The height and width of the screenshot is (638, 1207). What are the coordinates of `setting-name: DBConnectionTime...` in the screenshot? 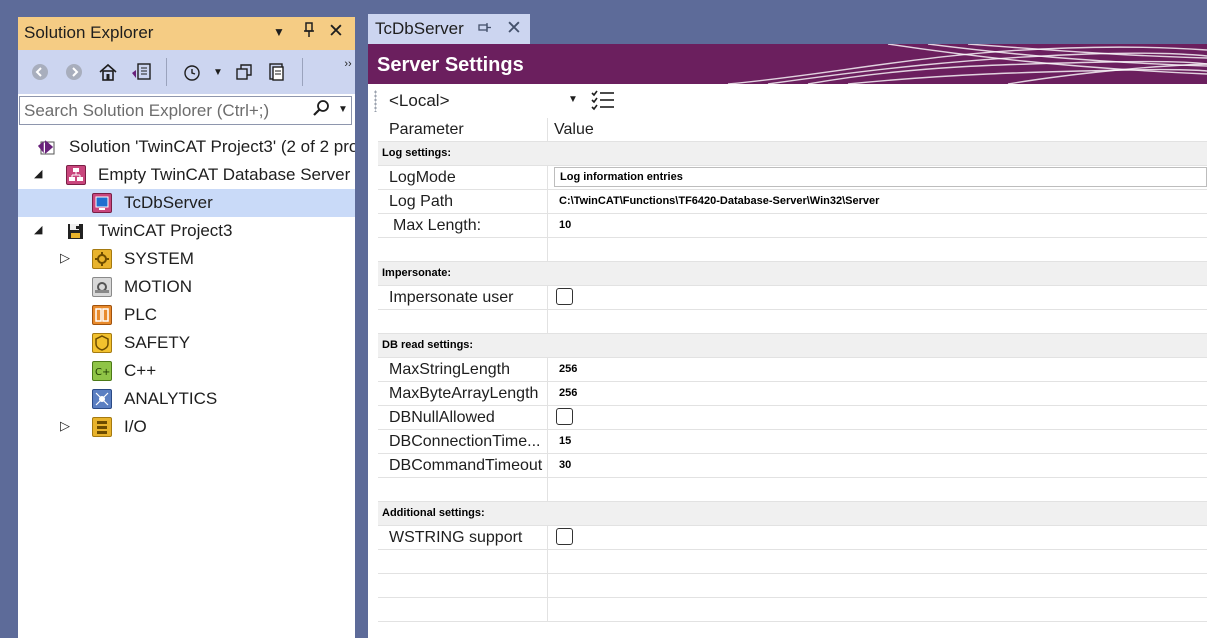 It's located at (463, 441).